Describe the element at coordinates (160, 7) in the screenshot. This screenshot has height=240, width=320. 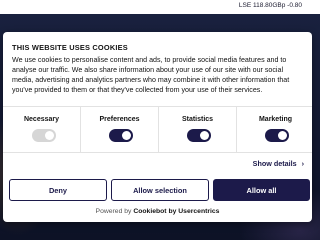
I see `top-bar: LSE 118.80GBp -0.80` at that location.